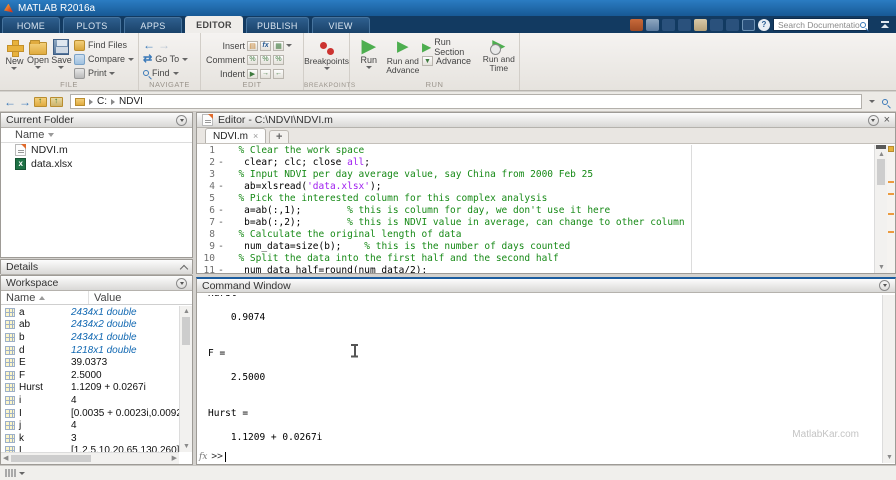 The image size is (896, 480). What do you see at coordinates (872, 101) in the screenshot?
I see `addressbar-dropdown-icon` at bounding box center [872, 101].